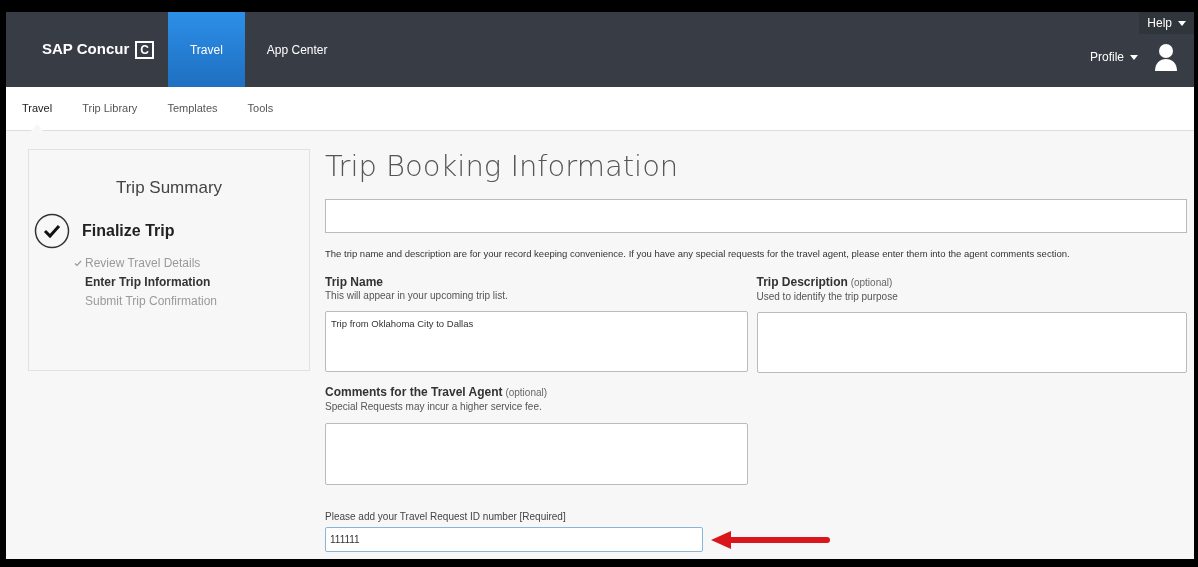  I want to click on sub-nav-tab: Travel, so click(37, 108).